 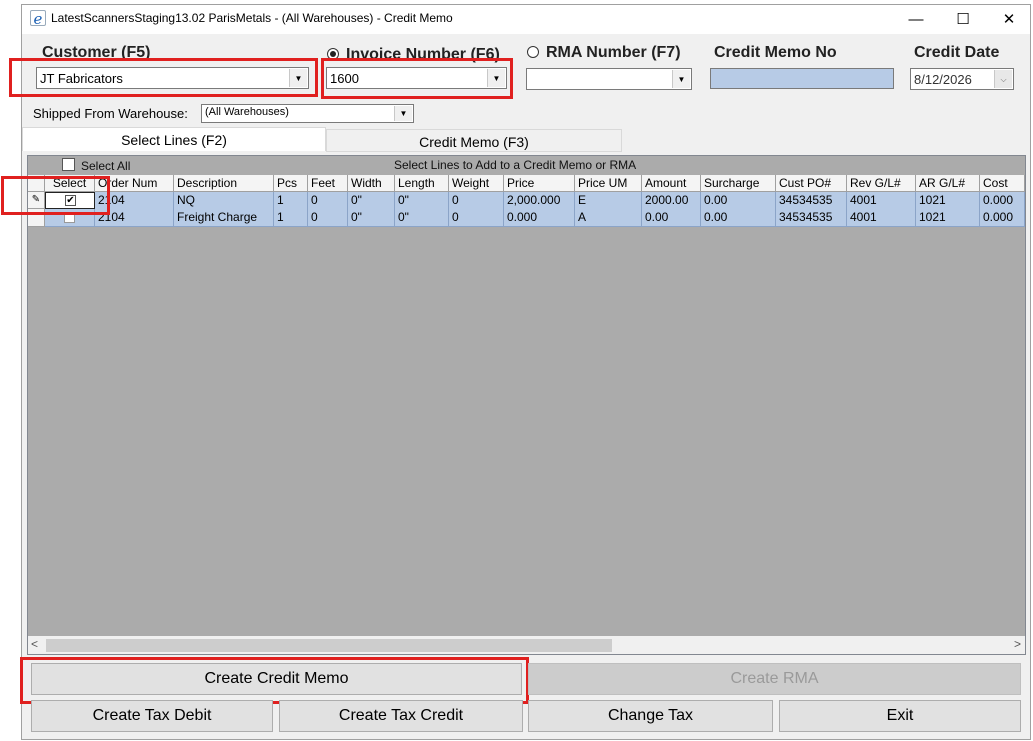 What do you see at coordinates (174, 139) in the screenshot?
I see `tab-select-lines: Select Lines (F2)` at bounding box center [174, 139].